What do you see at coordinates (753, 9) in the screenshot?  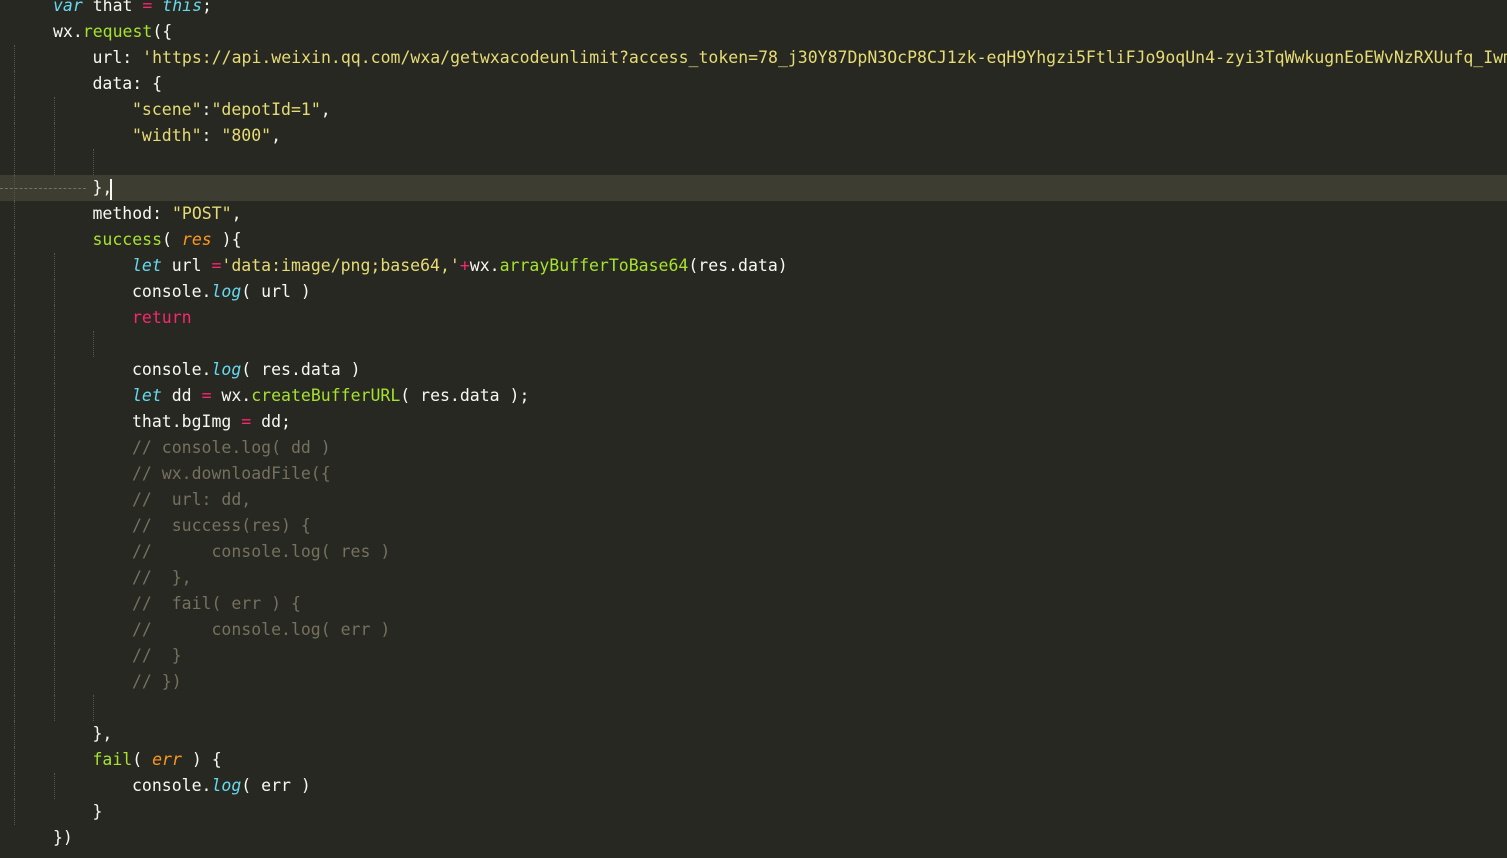 I see `code-line: var that = this;` at bounding box center [753, 9].